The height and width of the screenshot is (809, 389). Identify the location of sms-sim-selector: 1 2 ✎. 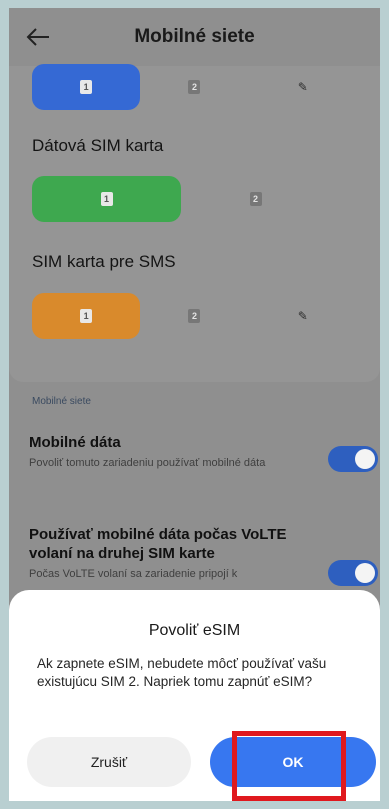
(194, 316).